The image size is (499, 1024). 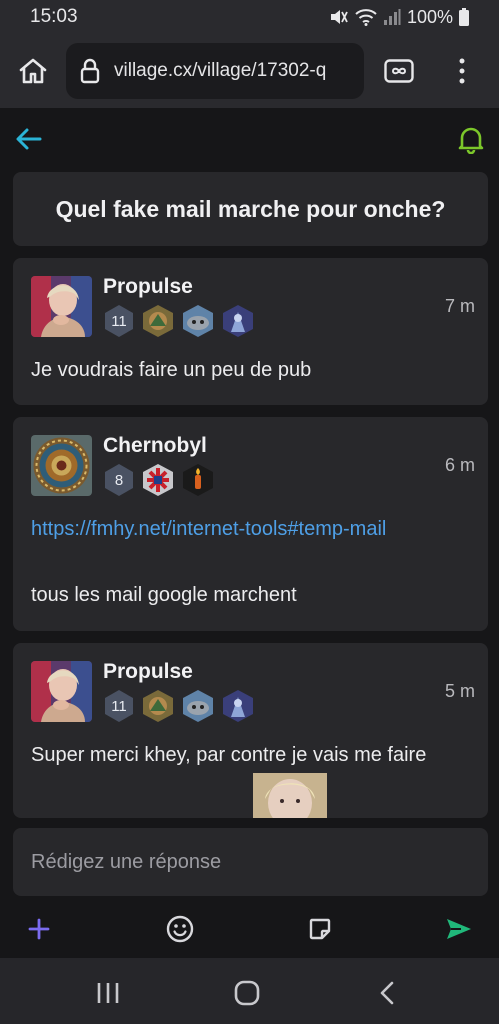 I want to click on mute-icon, so click(x=339, y=17).